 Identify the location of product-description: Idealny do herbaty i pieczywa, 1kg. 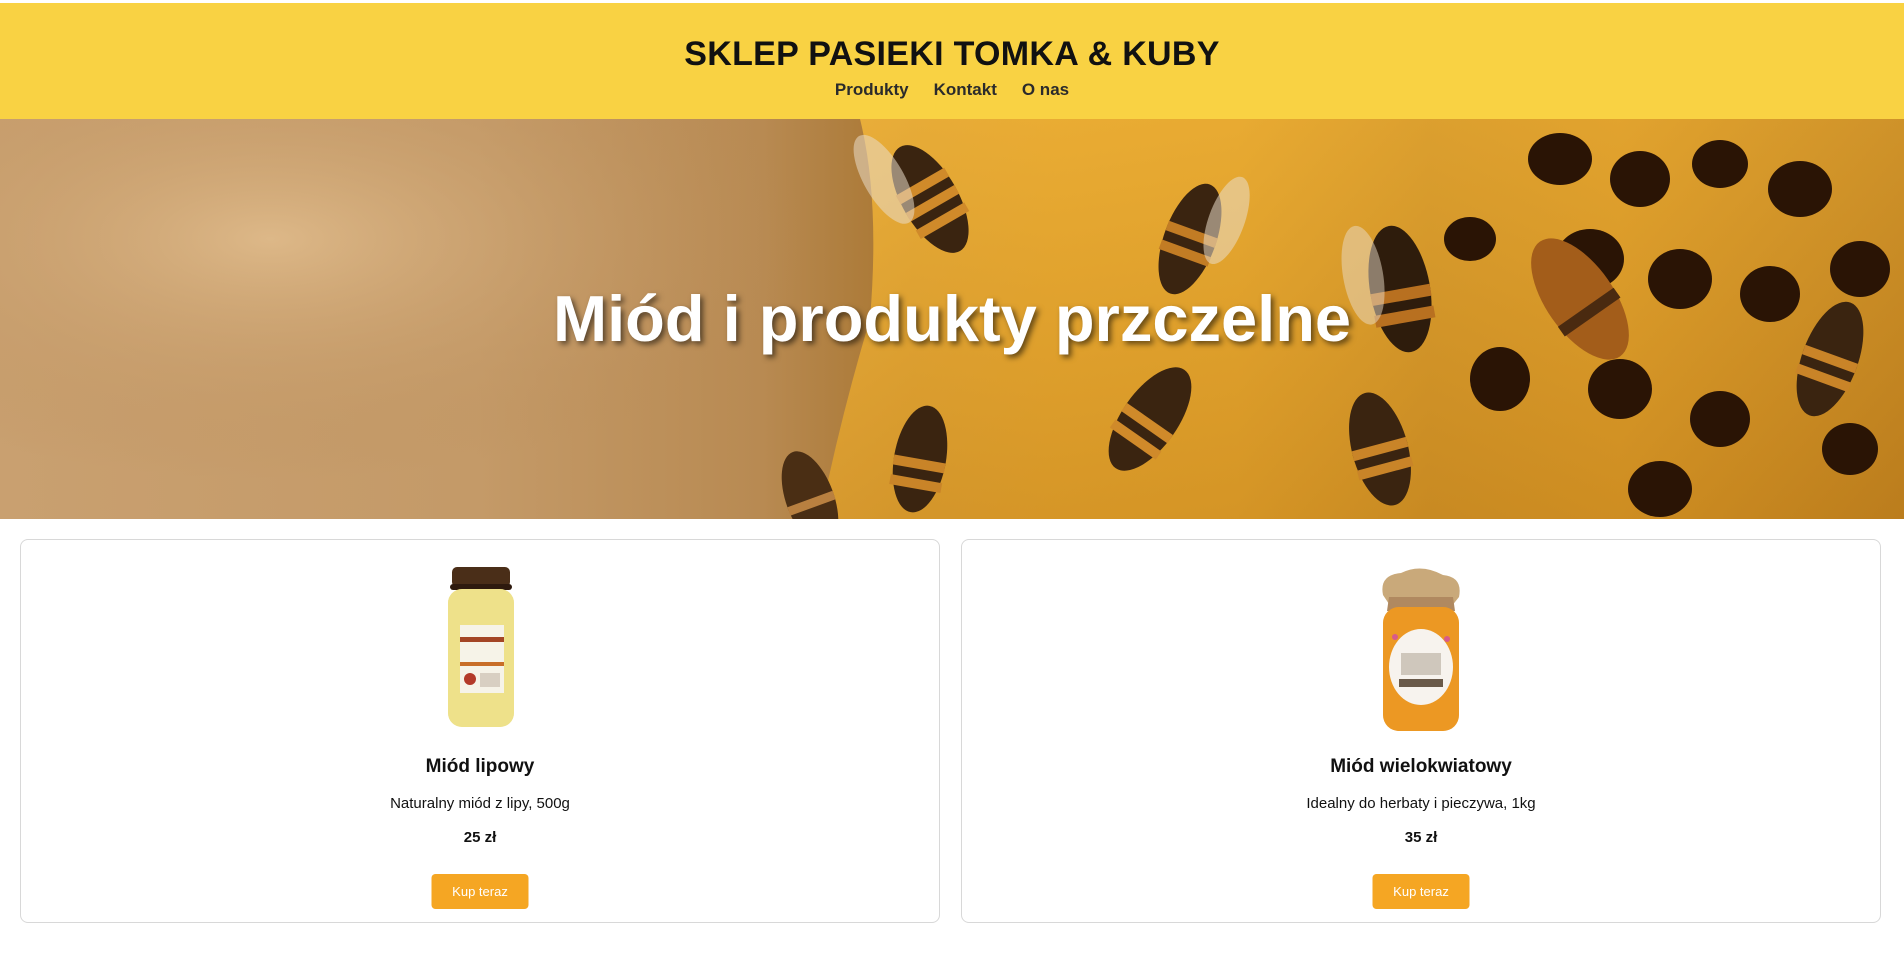
(1421, 803).